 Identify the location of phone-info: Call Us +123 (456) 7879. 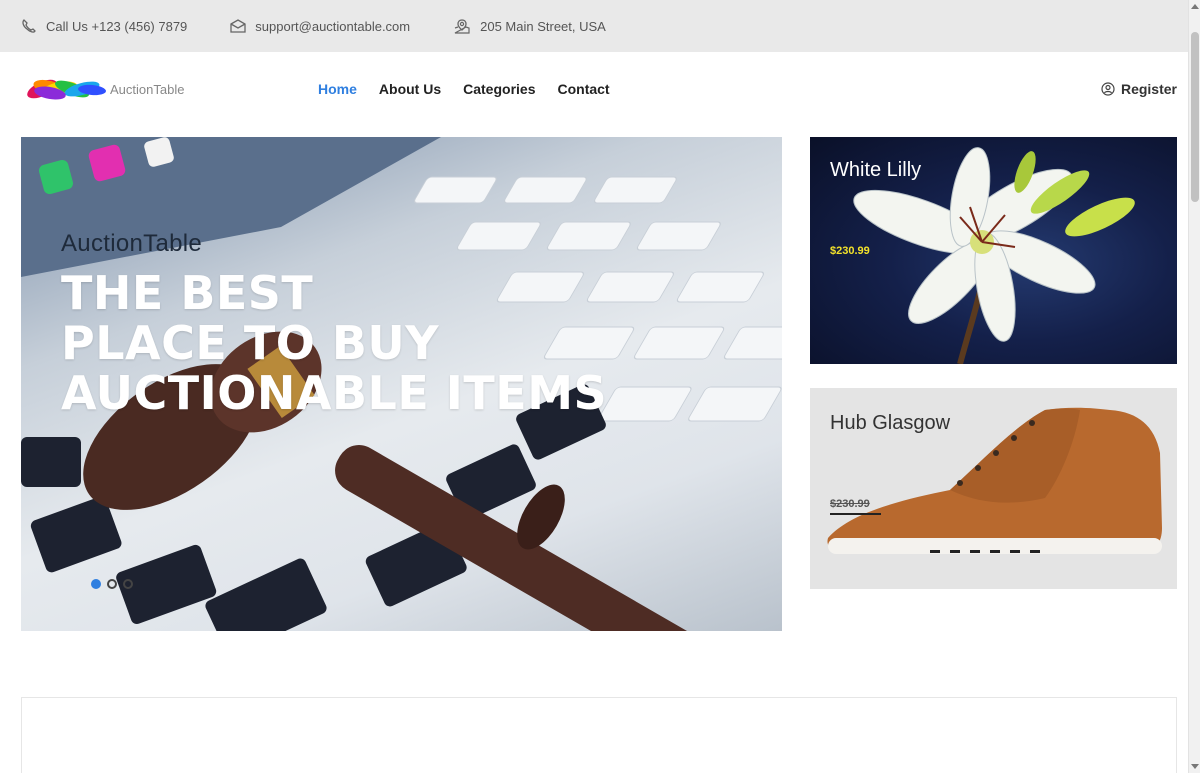
(103, 26).